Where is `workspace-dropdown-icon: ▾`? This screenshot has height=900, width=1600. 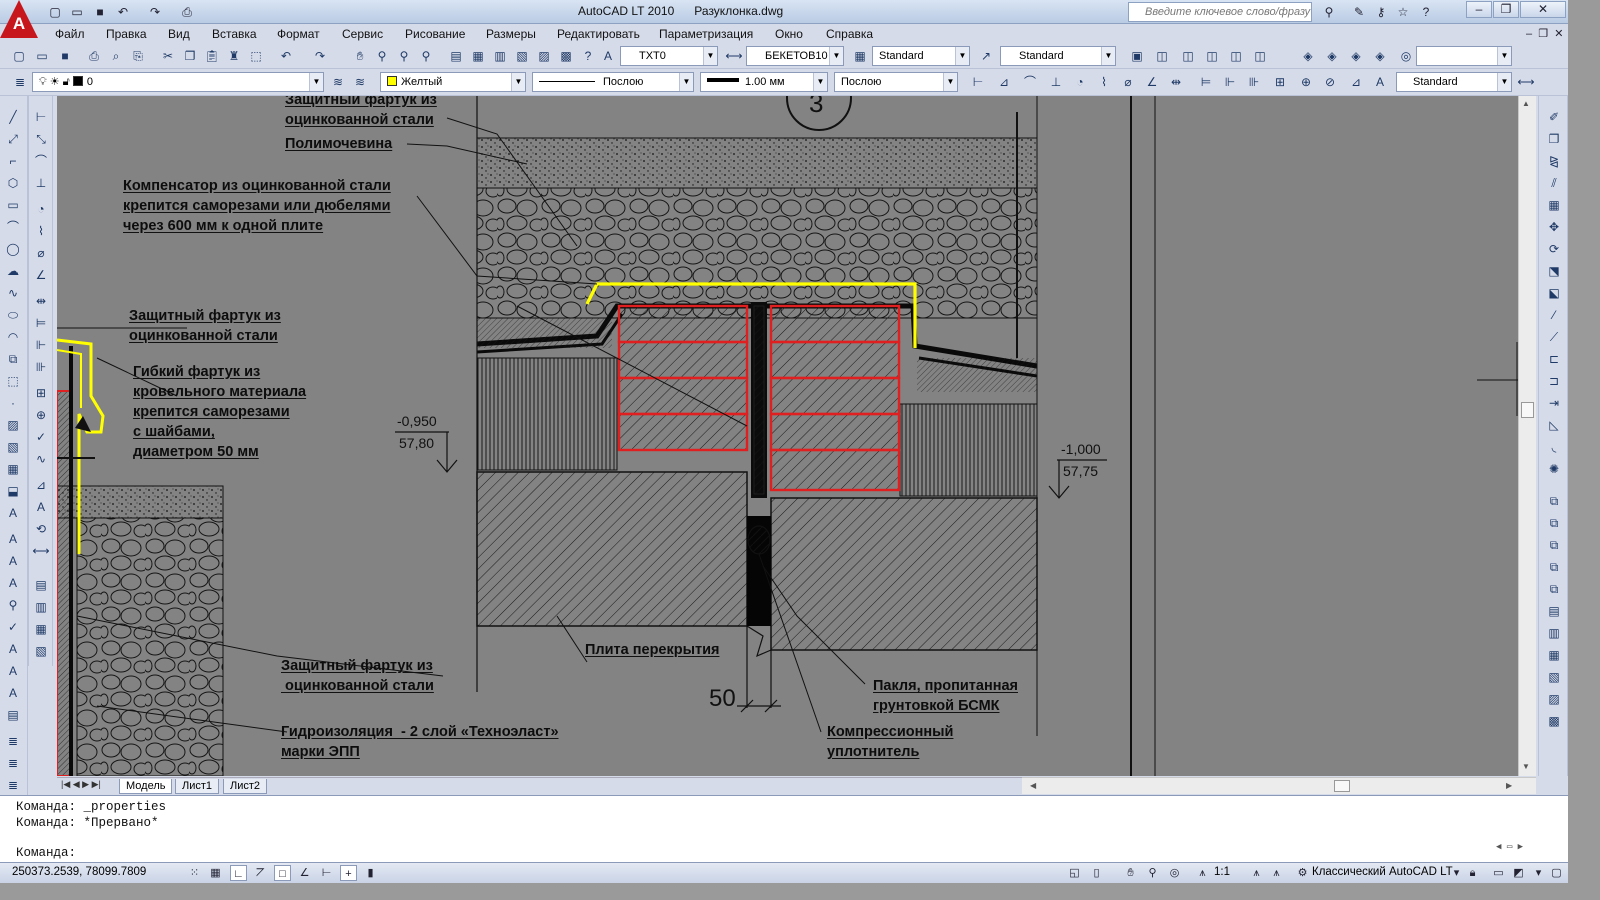
workspace-dropdown-icon: ▾ is located at coordinates (1456, 873).